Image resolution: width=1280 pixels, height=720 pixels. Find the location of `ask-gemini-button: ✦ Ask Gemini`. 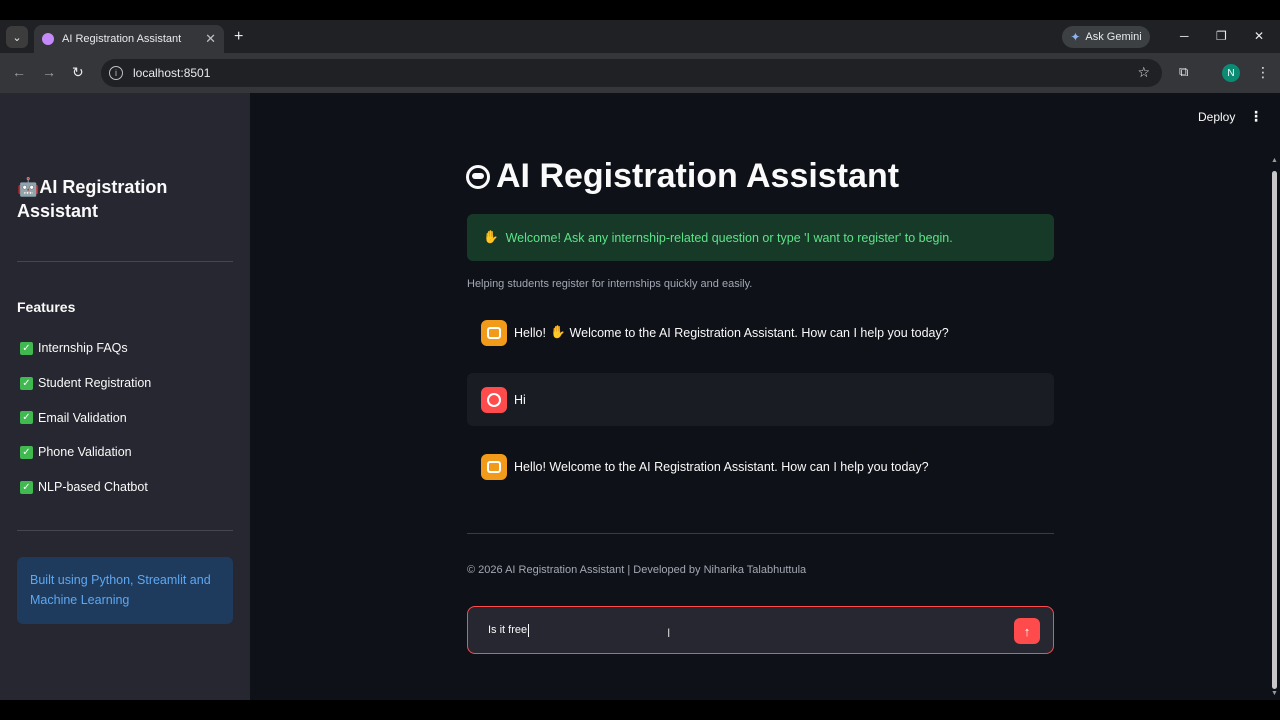

ask-gemini-button: ✦ Ask Gemini is located at coordinates (1106, 37).